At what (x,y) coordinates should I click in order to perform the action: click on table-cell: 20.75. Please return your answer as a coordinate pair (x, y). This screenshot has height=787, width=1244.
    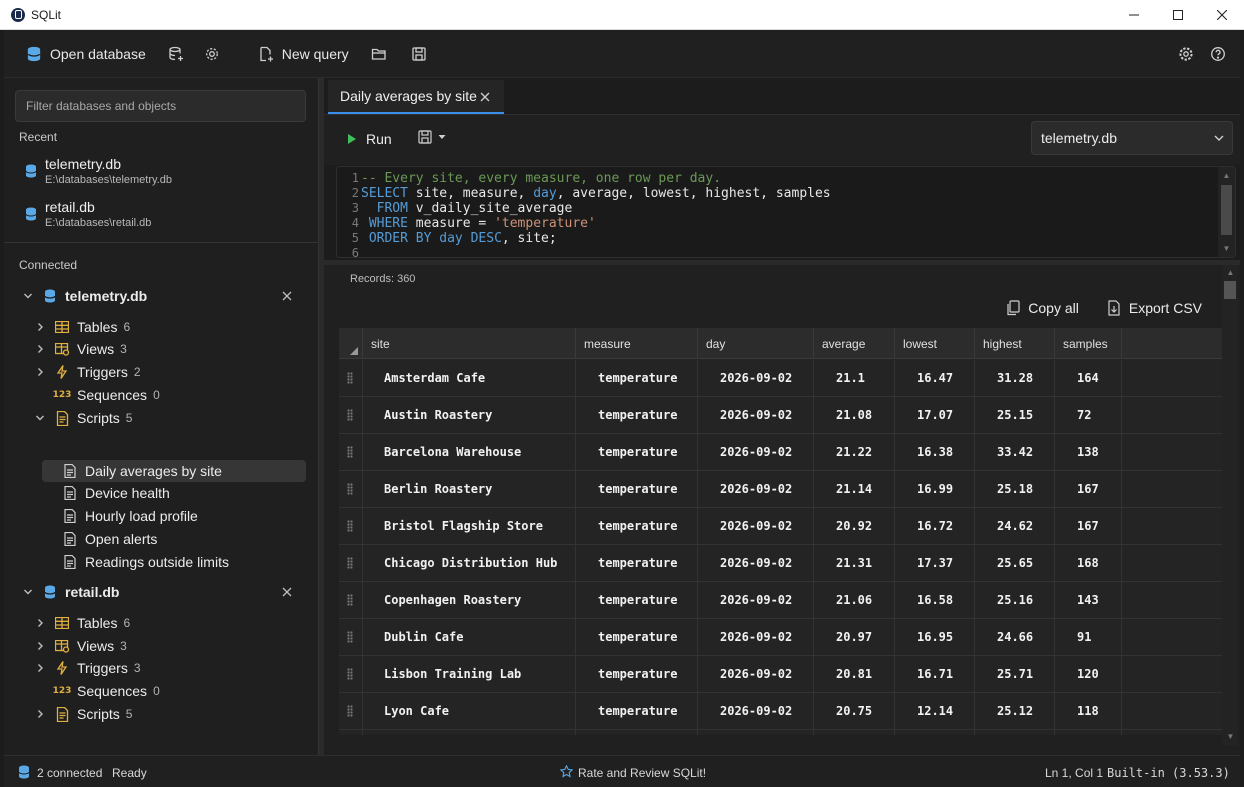
    Looking at the image, I should click on (853, 711).